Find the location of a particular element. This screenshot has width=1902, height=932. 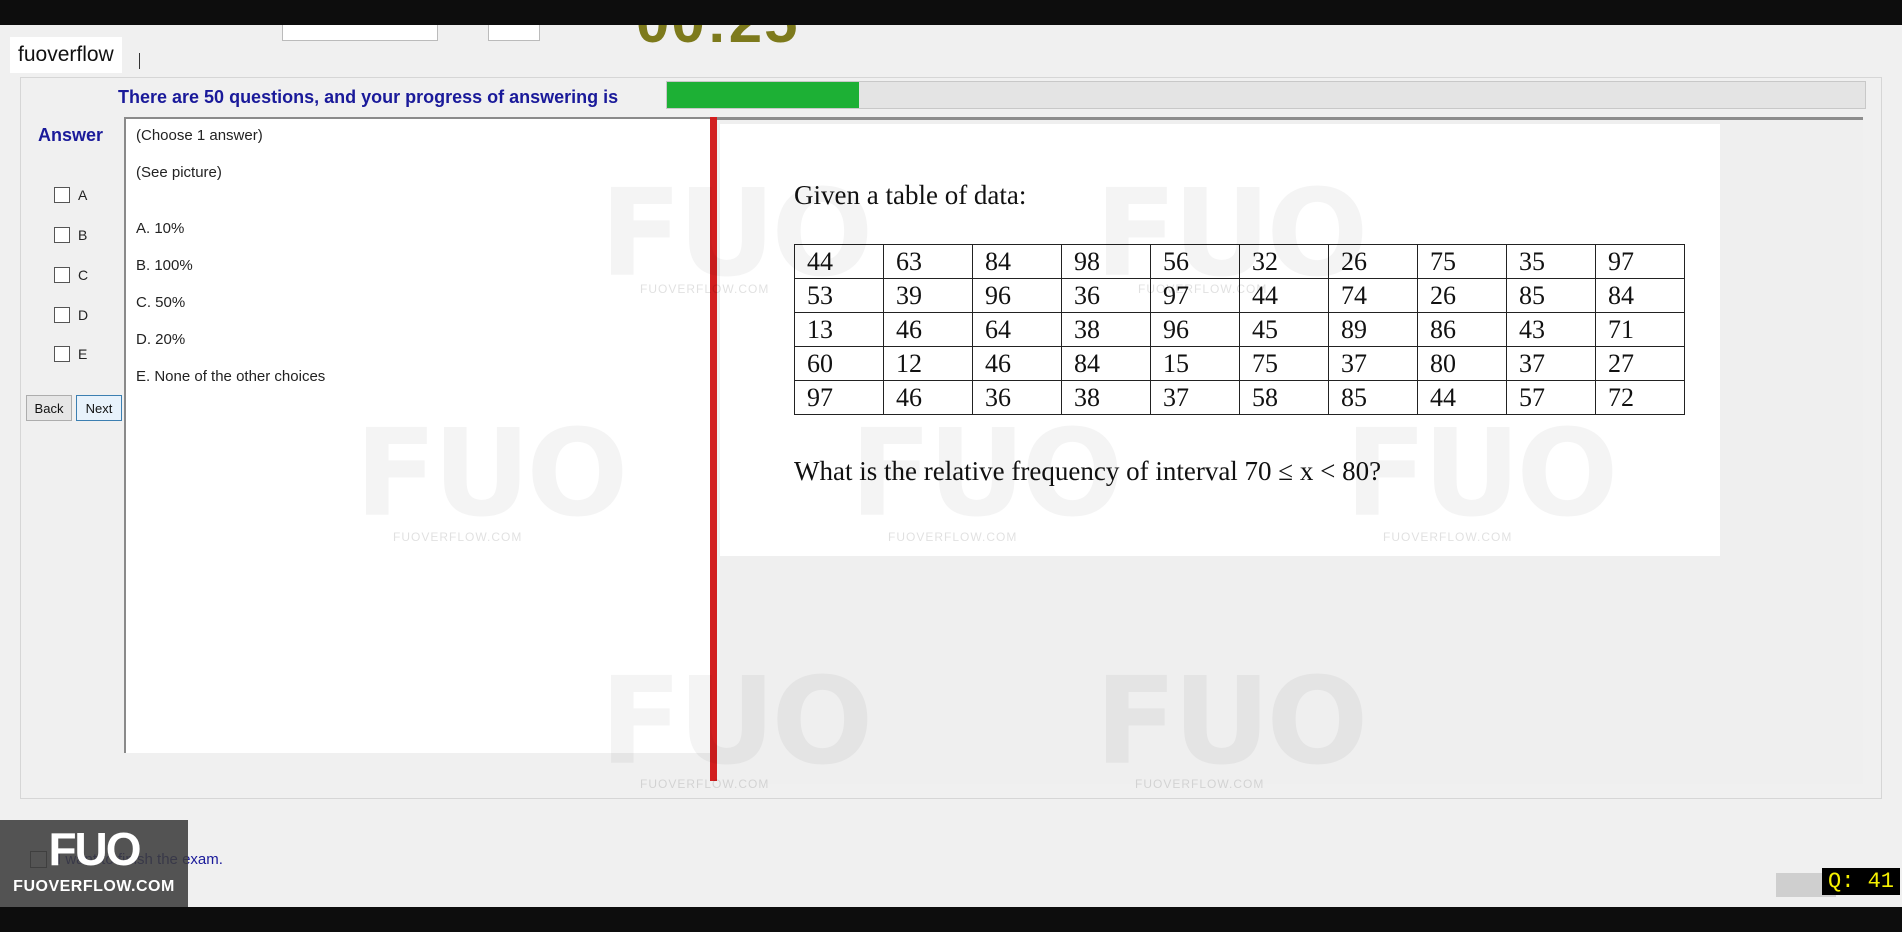

table-cell: 64 is located at coordinates (1017, 329).